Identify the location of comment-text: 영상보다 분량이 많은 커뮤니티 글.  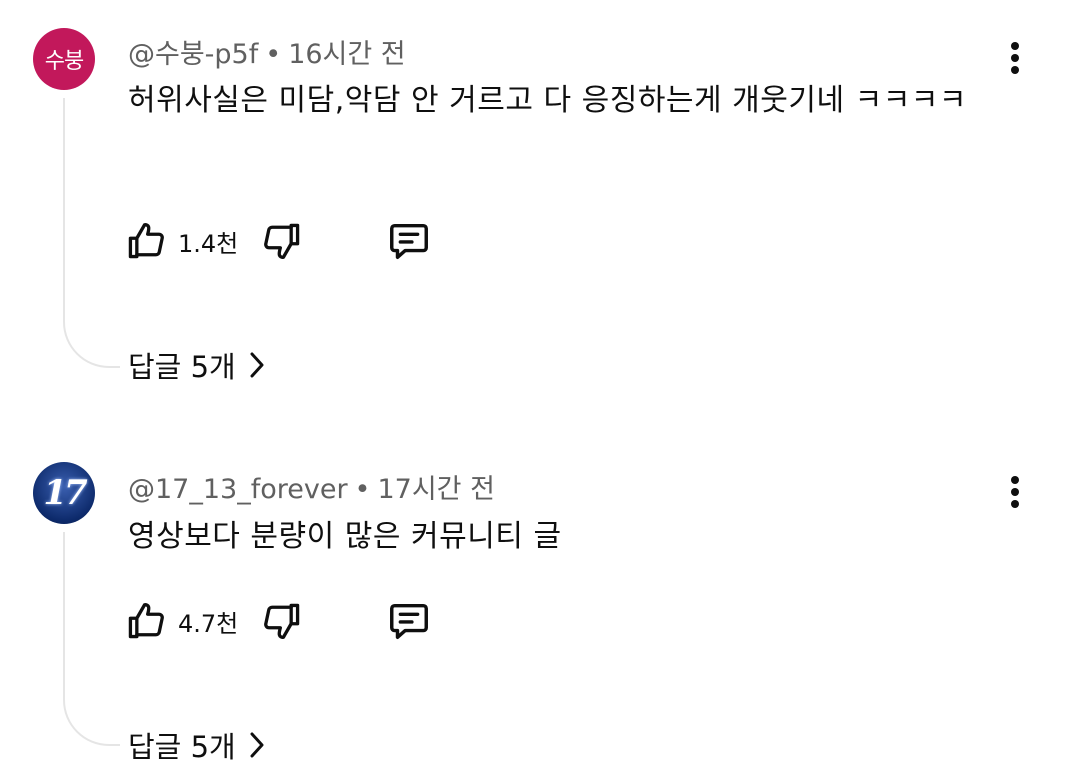
(345, 536).